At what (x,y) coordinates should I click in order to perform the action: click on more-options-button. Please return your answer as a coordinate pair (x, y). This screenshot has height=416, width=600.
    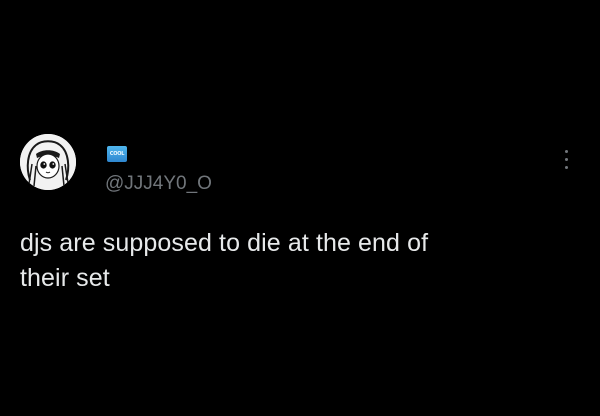
    Looking at the image, I should click on (566, 163).